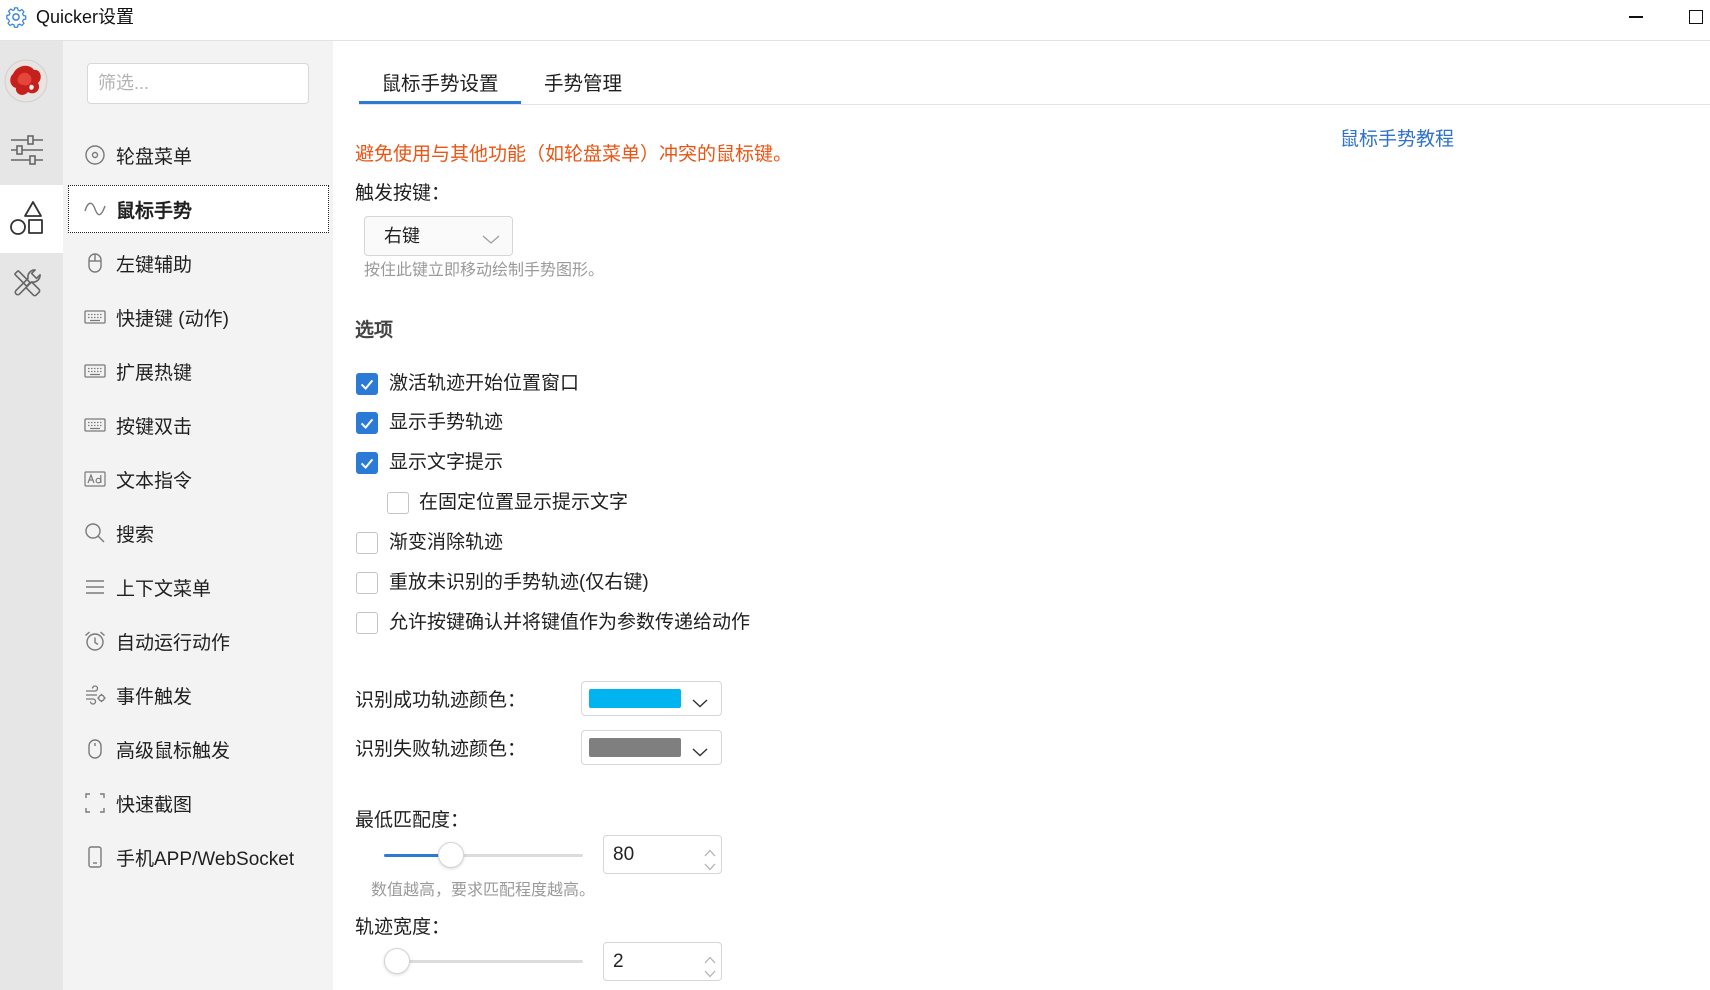  I want to click on min-match-label: 最低匹配度：, so click(412, 820).